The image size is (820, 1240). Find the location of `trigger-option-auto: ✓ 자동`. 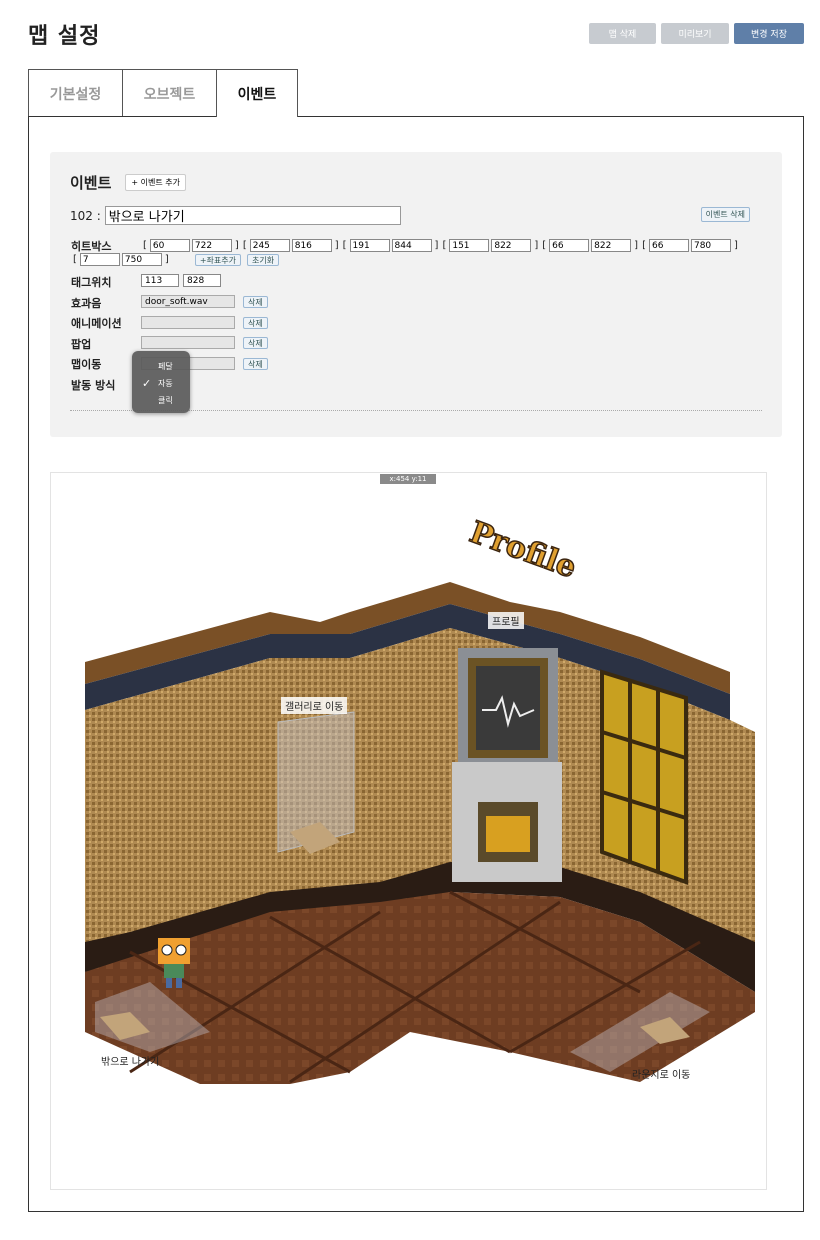

trigger-option-auto: ✓ 자동 is located at coordinates (161, 383).